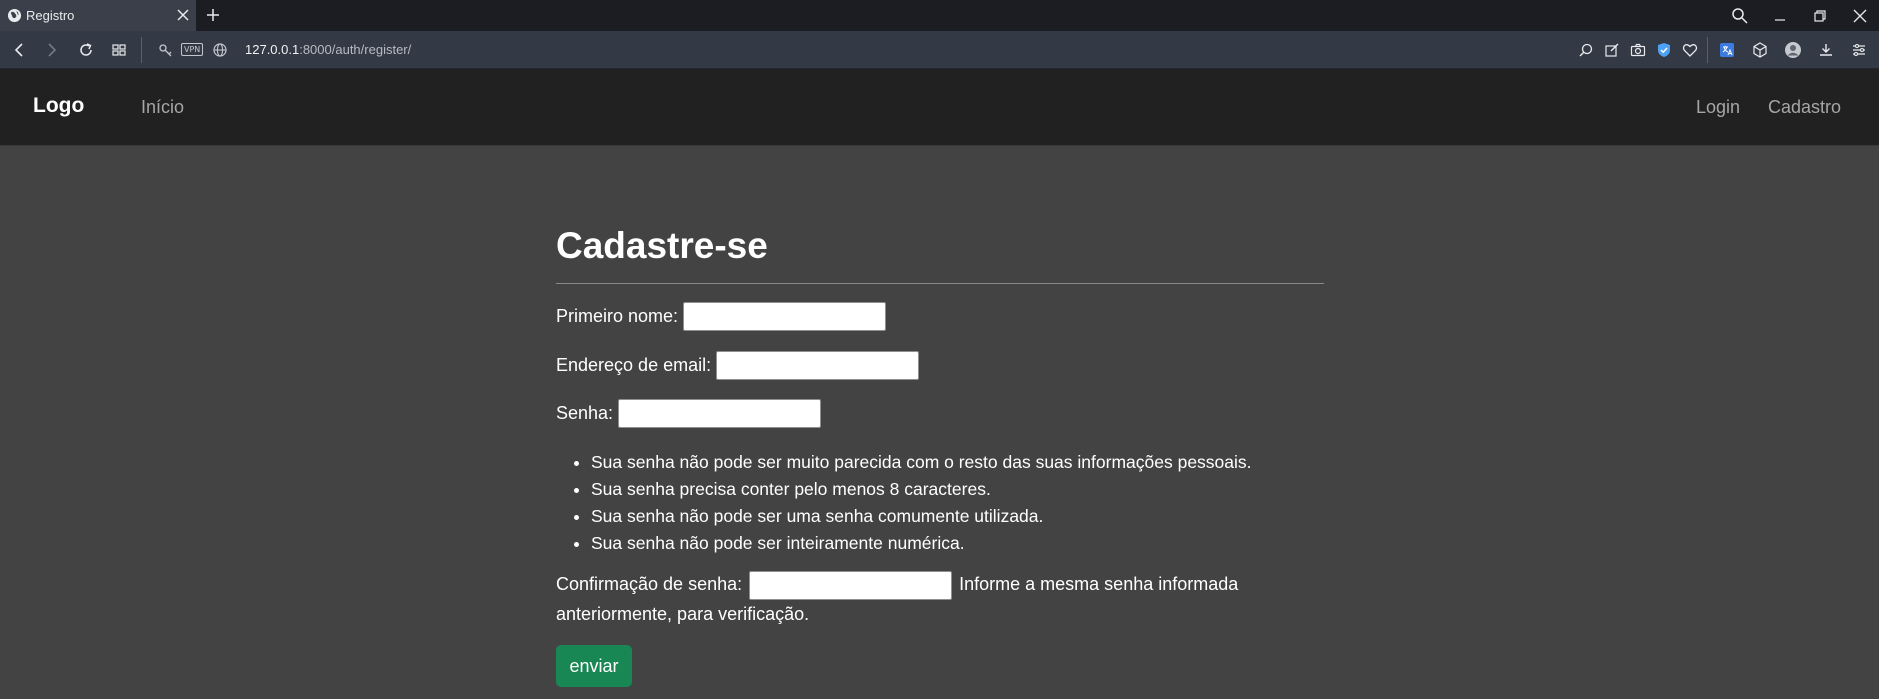 The height and width of the screenshot is (699, 1879). What do you see at coordinates (1664, 50) in the screenshot?
I see `shield-icon` at bounding box center [1664, 50].